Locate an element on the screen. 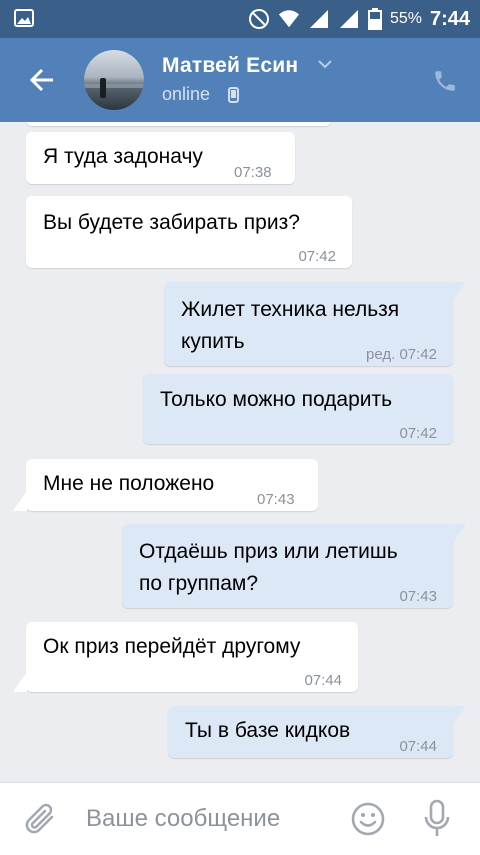 The width and height of the screenshot is (480, 855). message-text: Вы будете забирать приз? is located at coordinates (171, 222).